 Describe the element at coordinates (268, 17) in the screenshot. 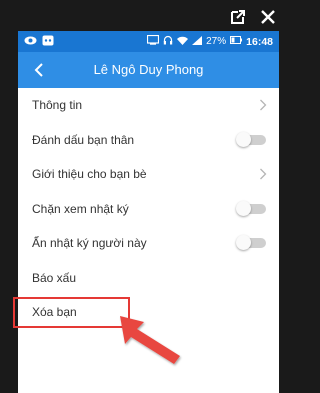

I see `close-icon` at that location.